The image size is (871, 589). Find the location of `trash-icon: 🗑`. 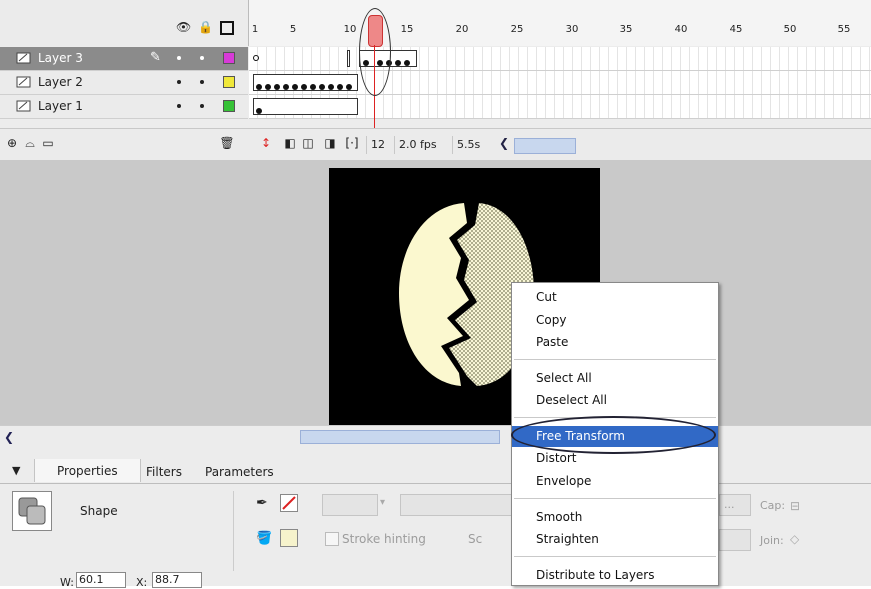

trash-icon: 🗑 is located at coordinates (227, 143).